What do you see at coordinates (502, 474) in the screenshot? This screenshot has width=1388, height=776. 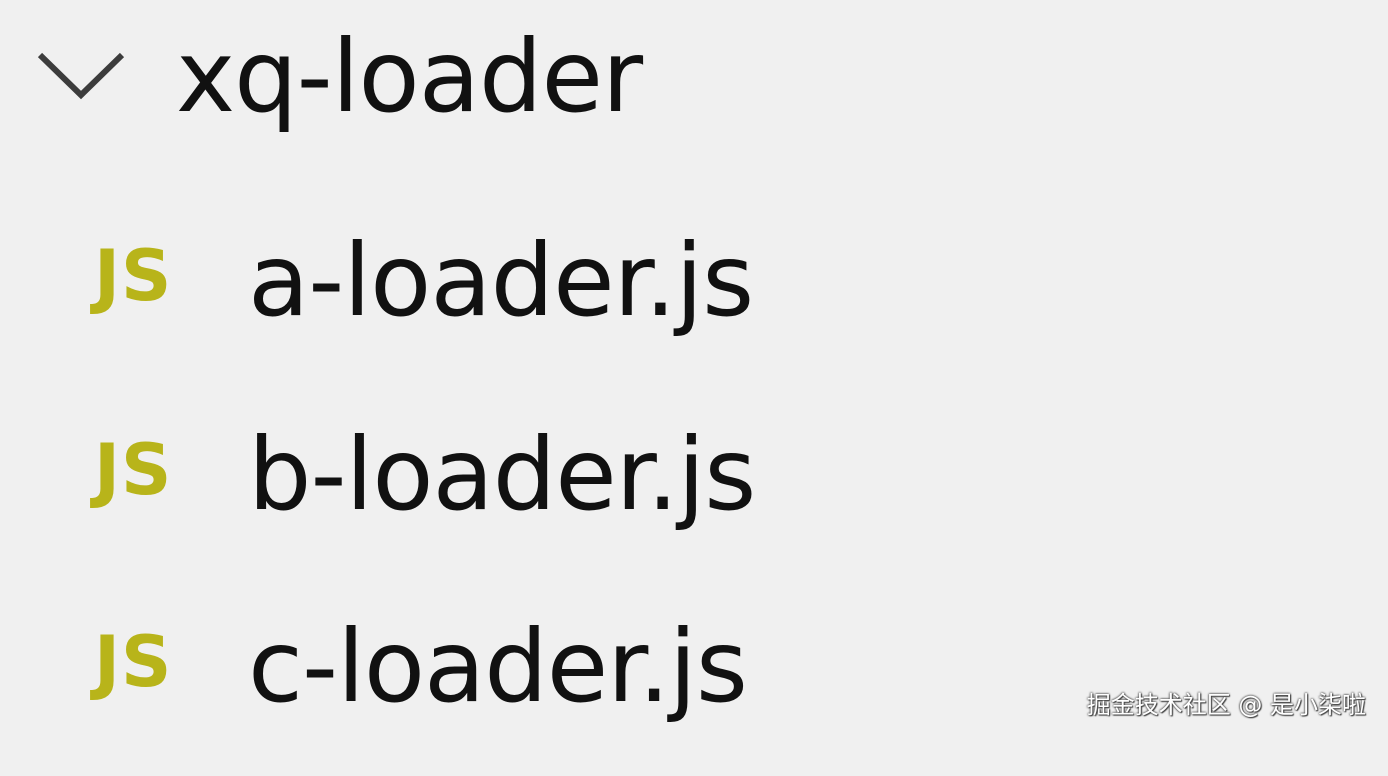 I see `file-name: b-loader.js` at bounding box center [502, 474].